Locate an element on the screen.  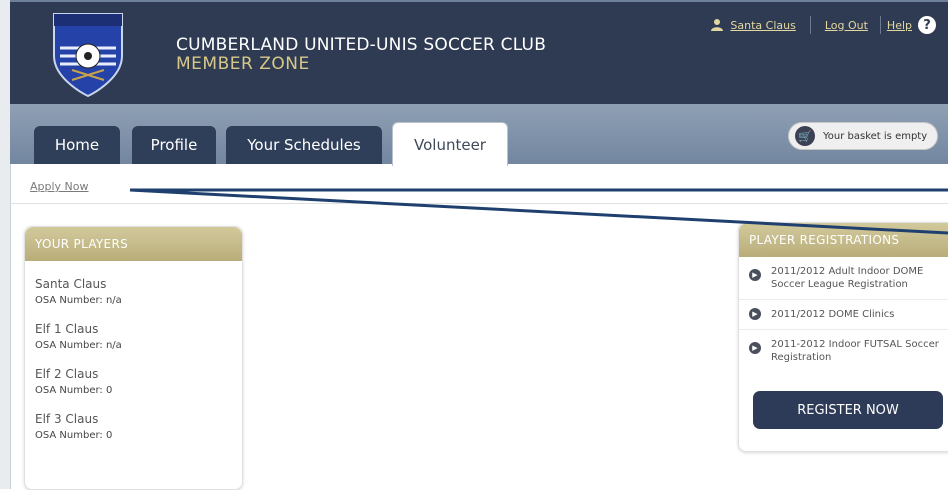
club-crest-logo is located at coordinates (88, 55).